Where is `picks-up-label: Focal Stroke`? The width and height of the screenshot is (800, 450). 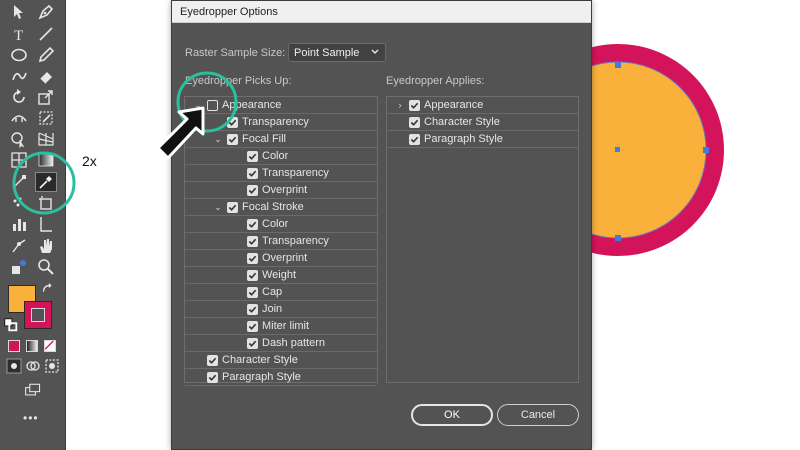
picks-up-label: Focal Stroke is located at coordinates (273, 207).